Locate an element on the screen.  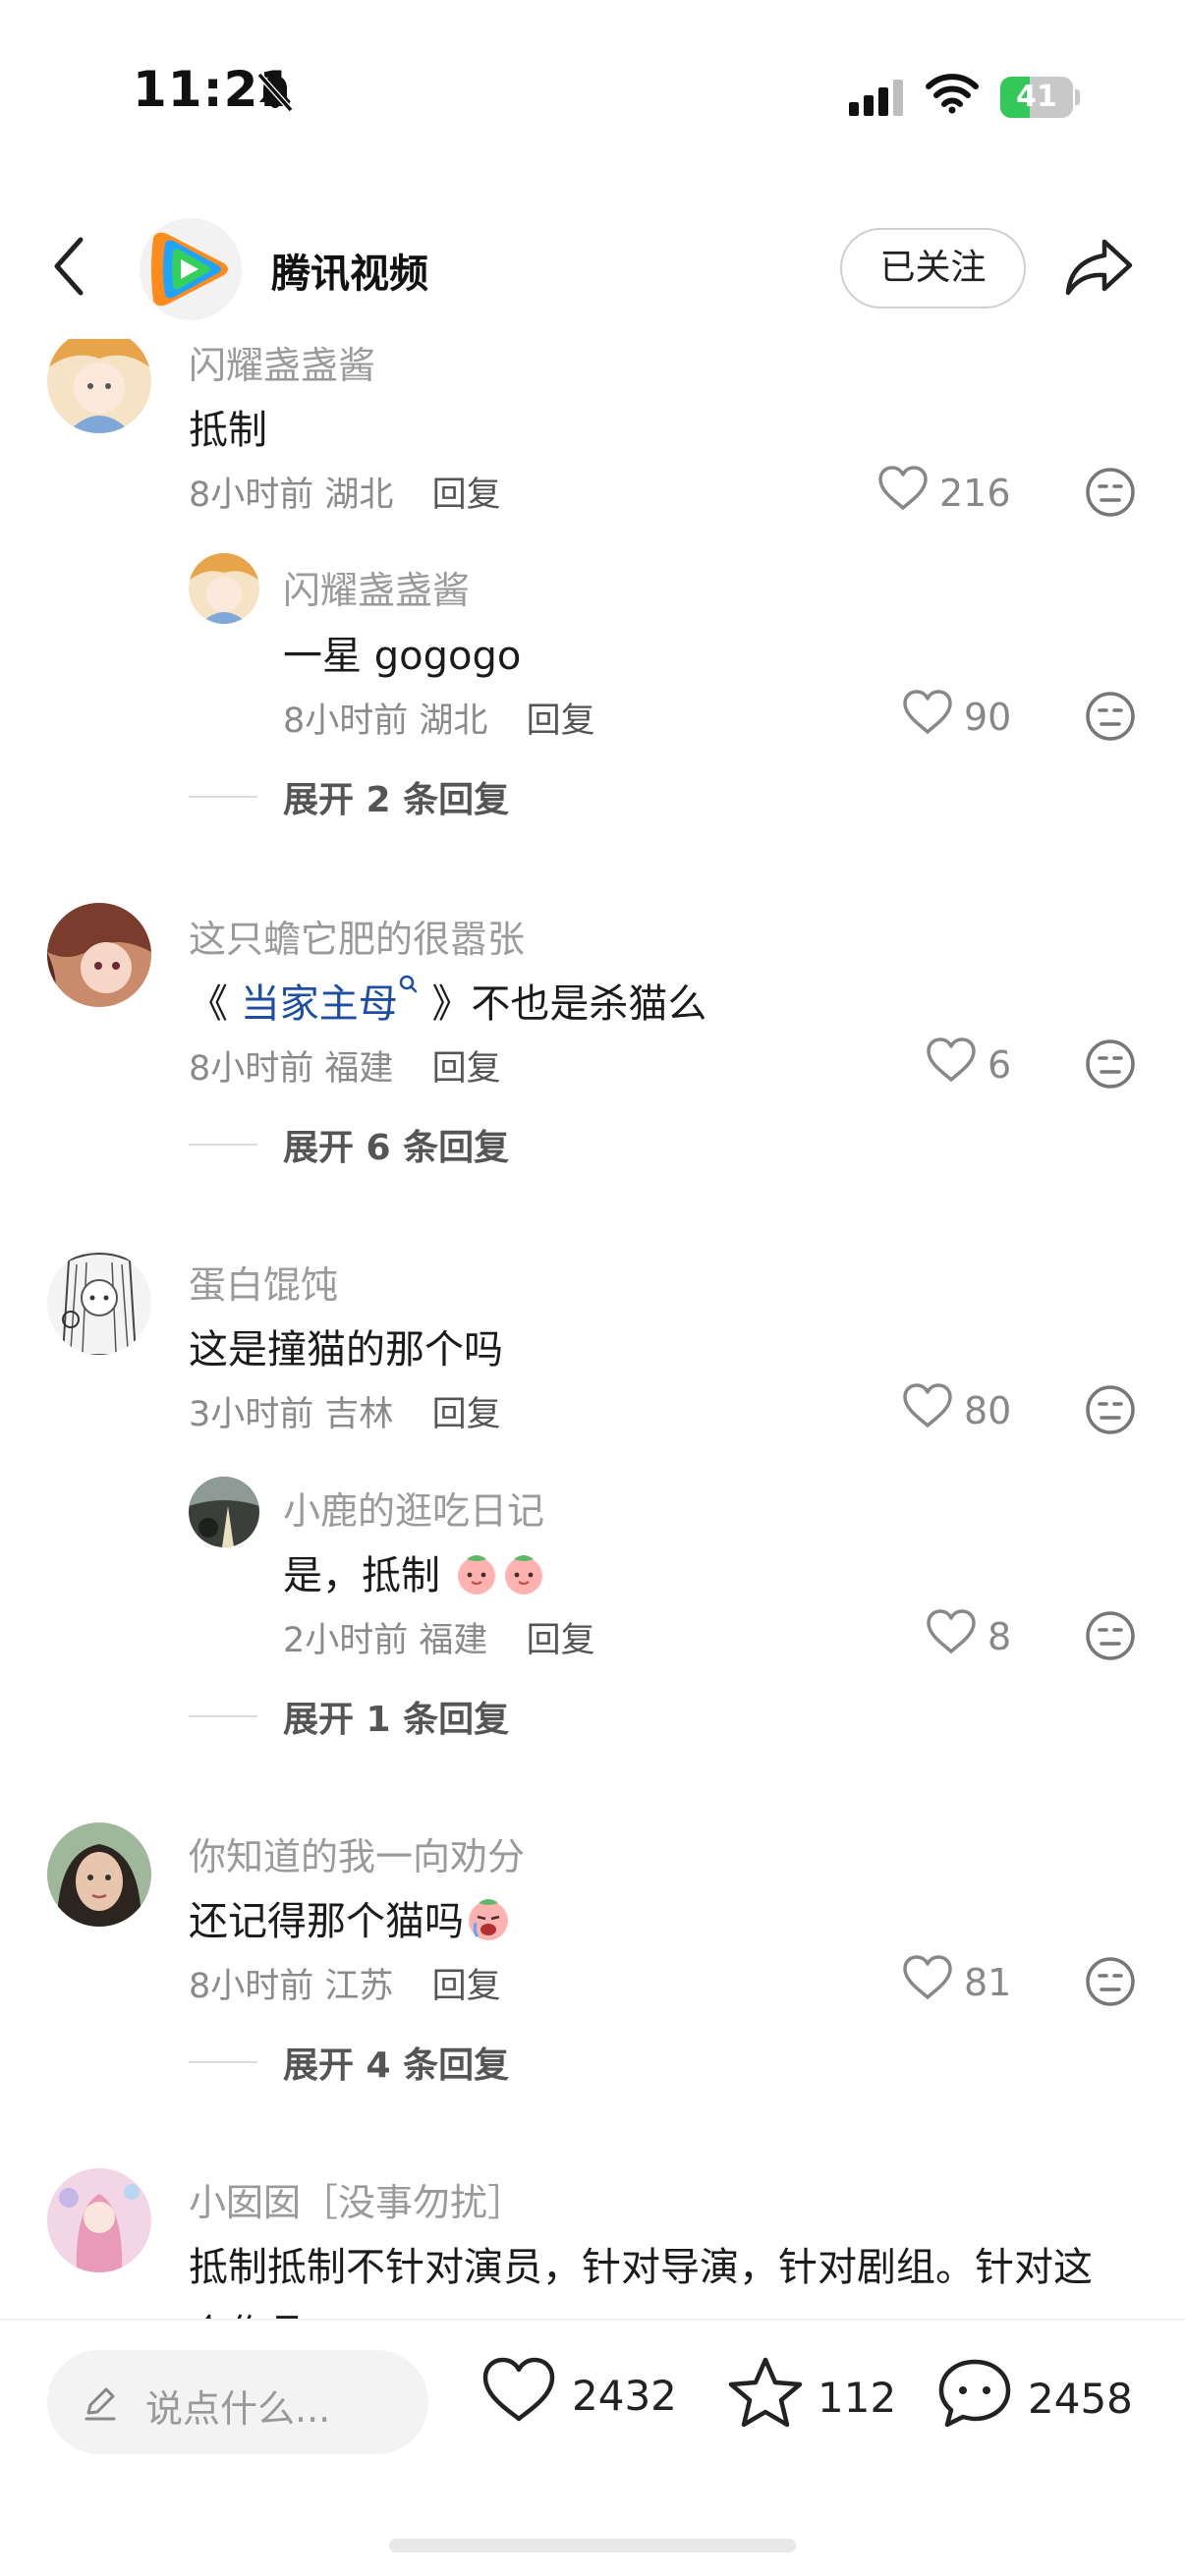
comment-username: 这只蟾它肥的很嚣张 is located at coordinates (357, 936).